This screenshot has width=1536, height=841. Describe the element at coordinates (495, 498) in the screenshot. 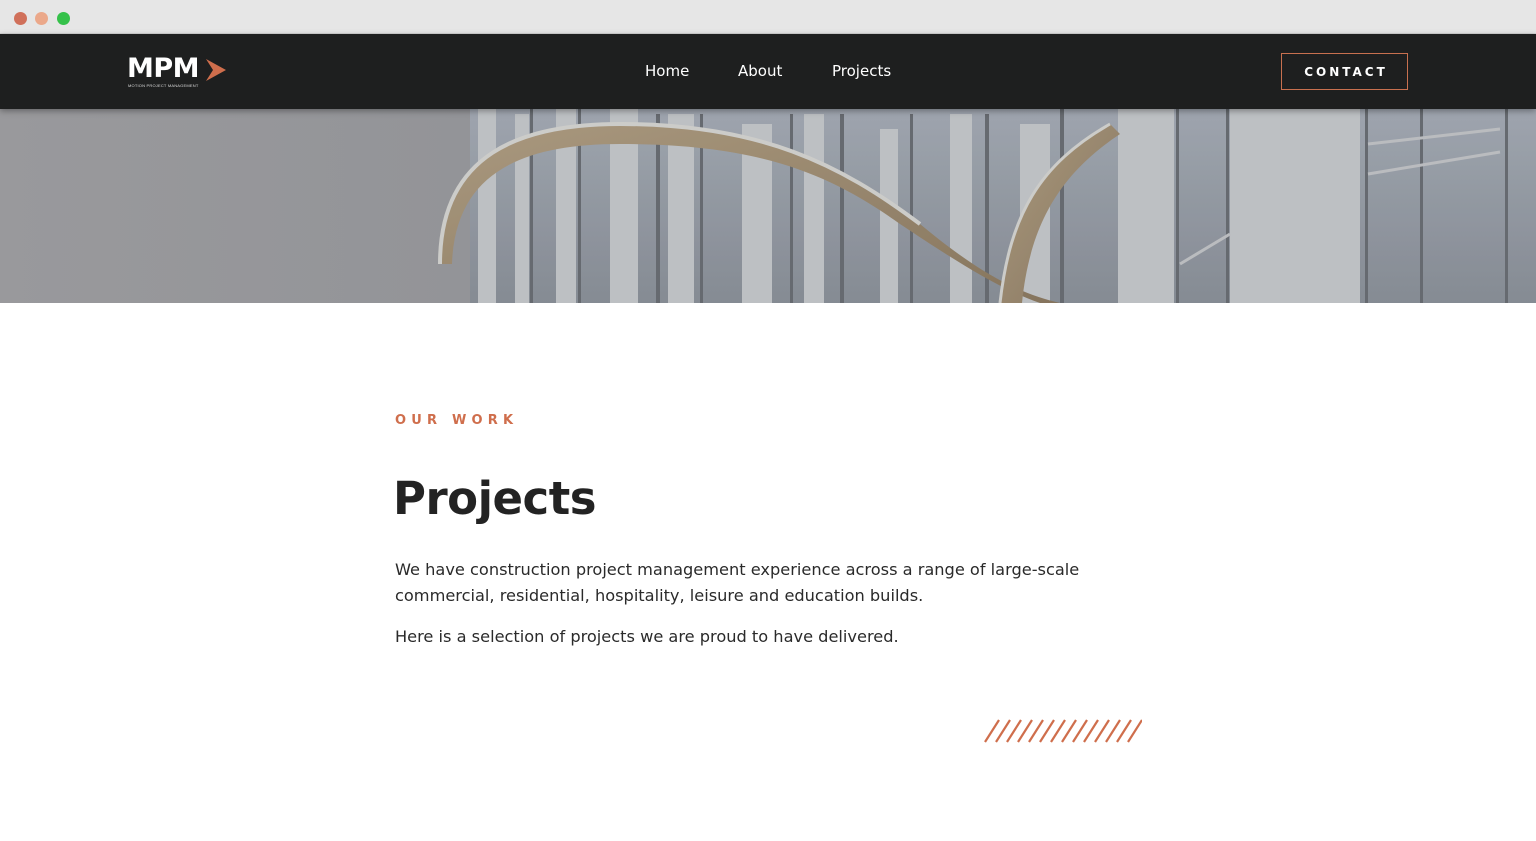

I see `page-title: Projects` at that location.